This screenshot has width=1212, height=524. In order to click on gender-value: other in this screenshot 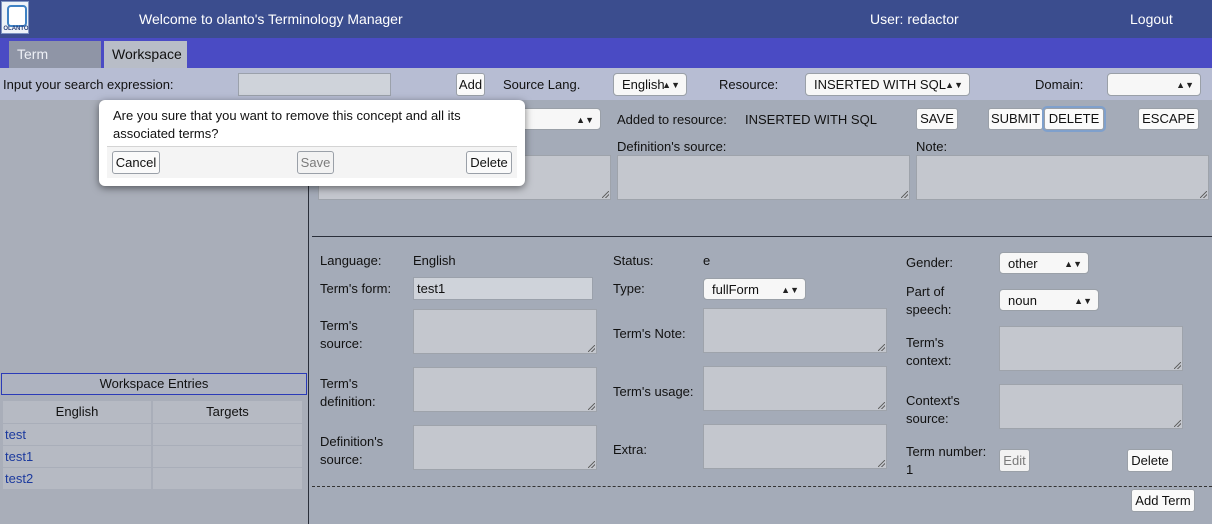, I will do `click(1023, 263)`.